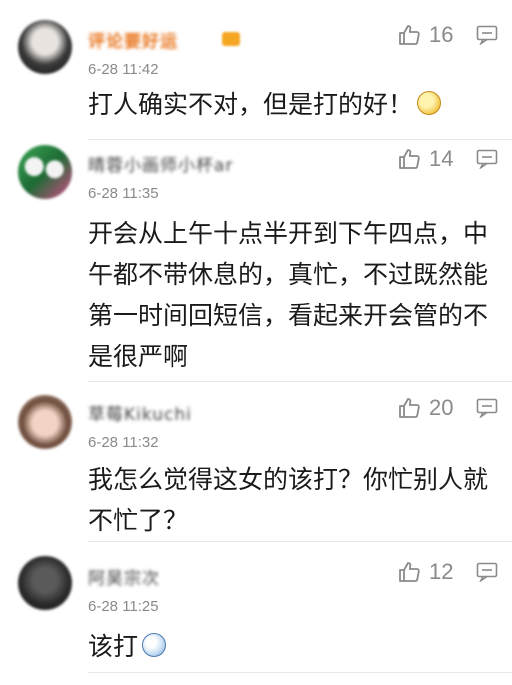 This screenshot has width=512, height=685. What do you see at coordinates (425, 572) in the screenshot?
I see `like-button: 12` at bounding box center [425, 572].